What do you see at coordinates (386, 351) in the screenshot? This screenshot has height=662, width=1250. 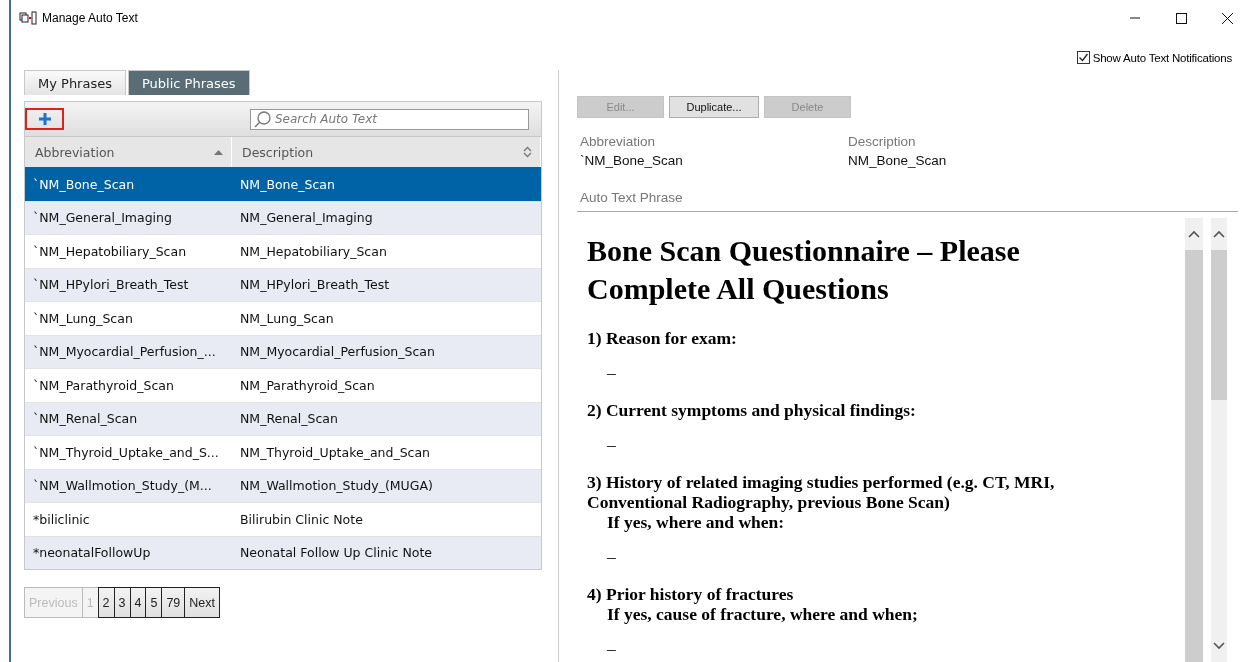 I see `table-cell: NM_Myocardial_Perfusion_Scan` at bounding box center [386, 351].